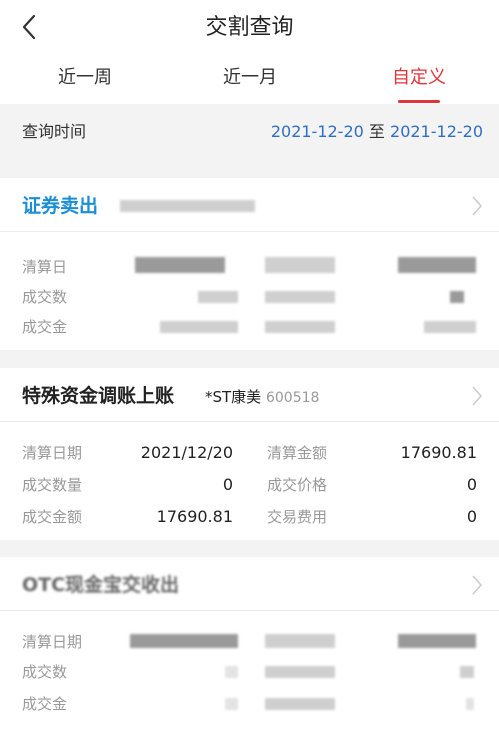 This screenshot has width=499, height=730. Describe the element at coordinates (60, 206) in the screenshot. I see `record-title: 证券卖出` at that location.